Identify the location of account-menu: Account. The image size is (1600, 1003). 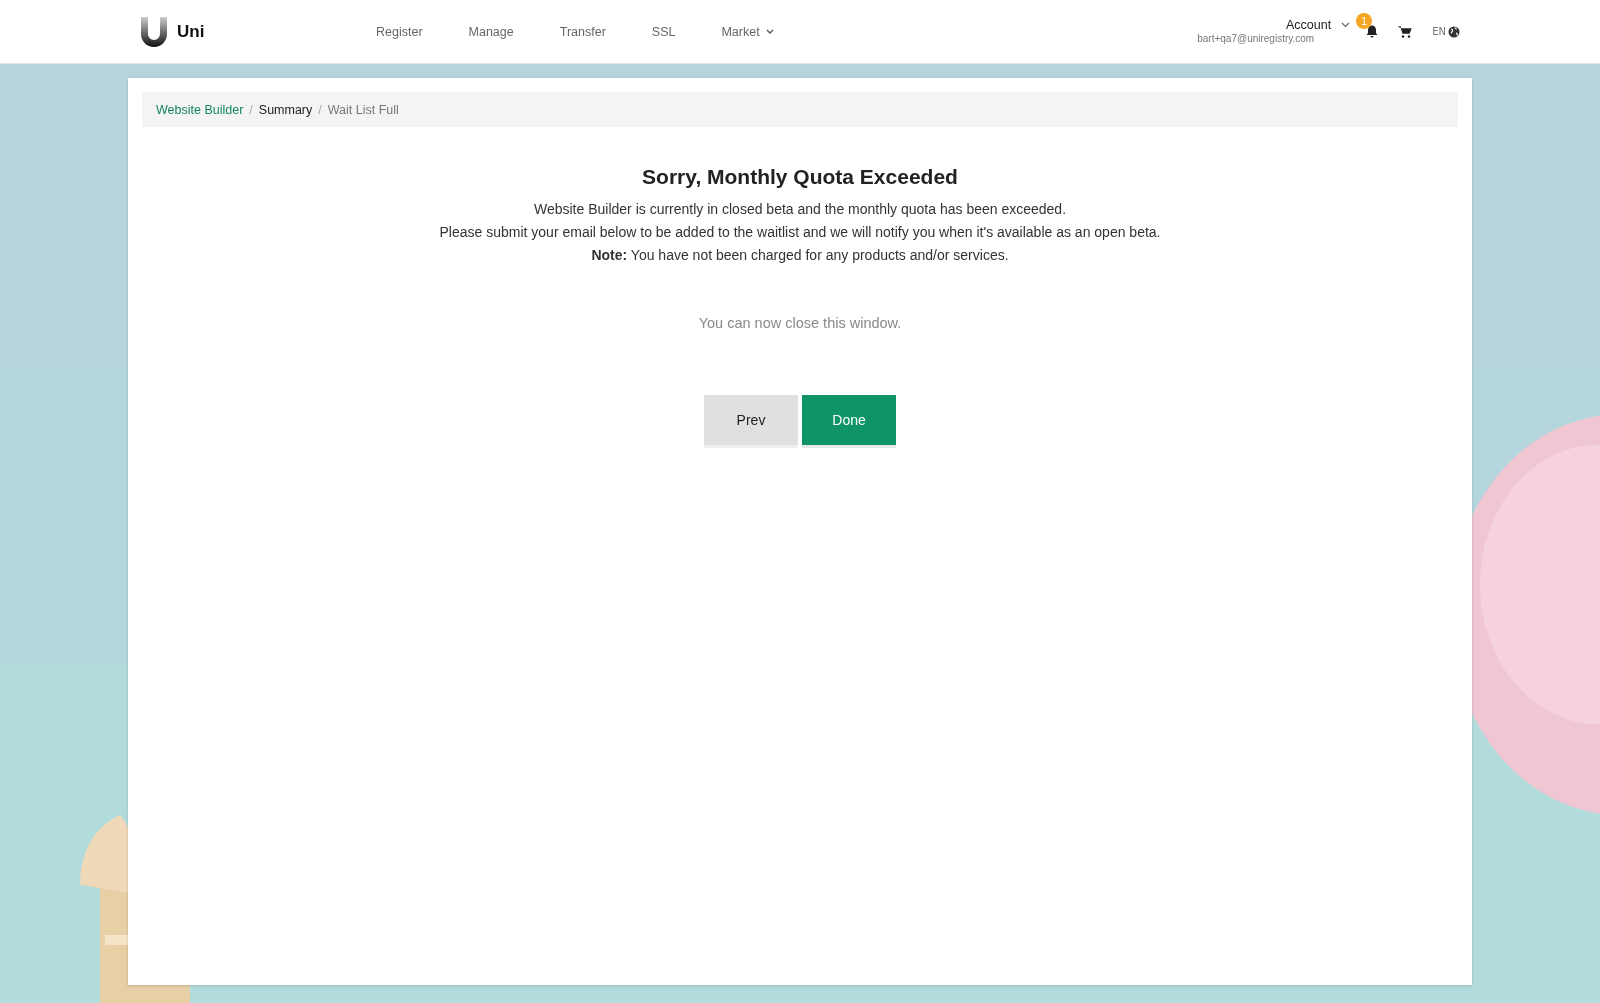
(1309, 25).